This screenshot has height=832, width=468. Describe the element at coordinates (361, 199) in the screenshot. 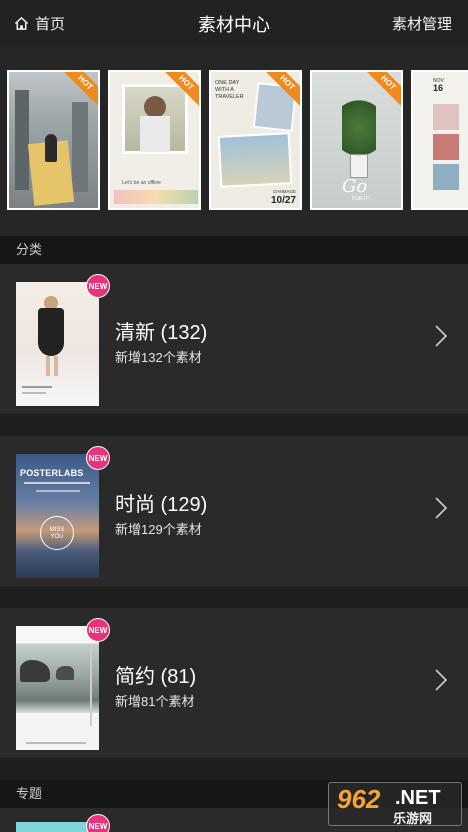

I see `thumb-sub: FOR IT!` at that location.